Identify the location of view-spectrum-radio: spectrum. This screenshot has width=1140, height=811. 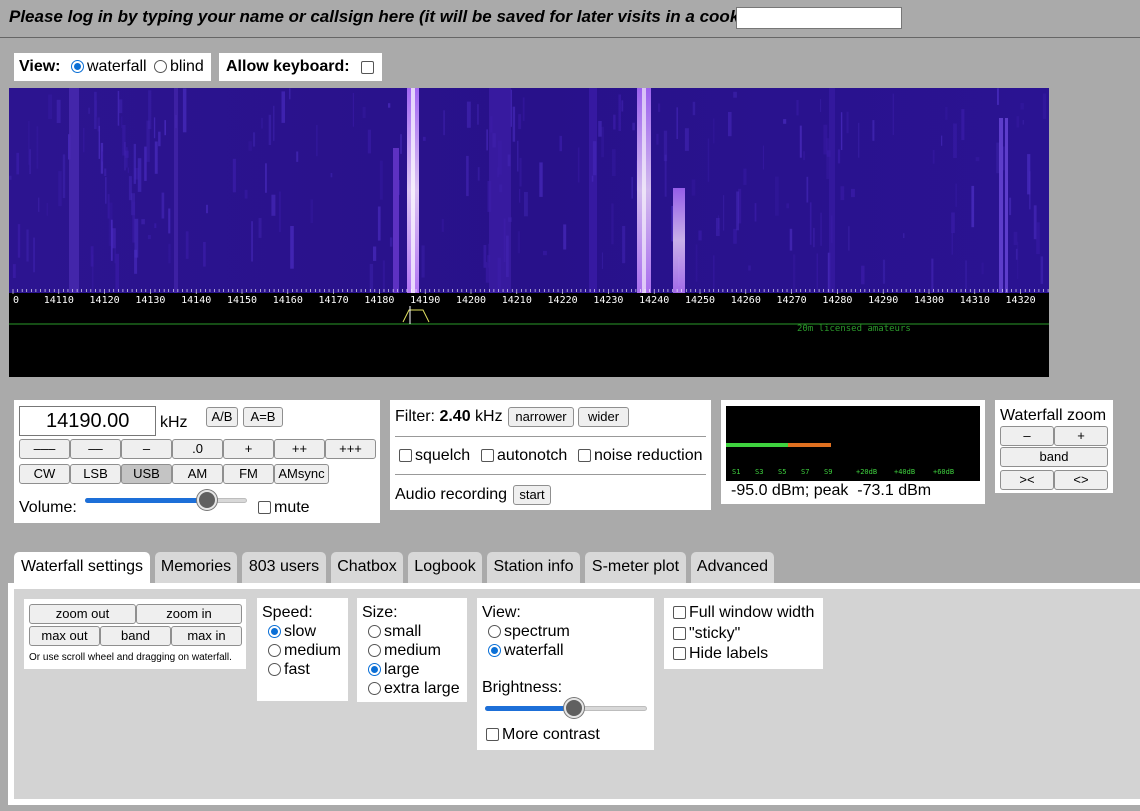
(529, 632).